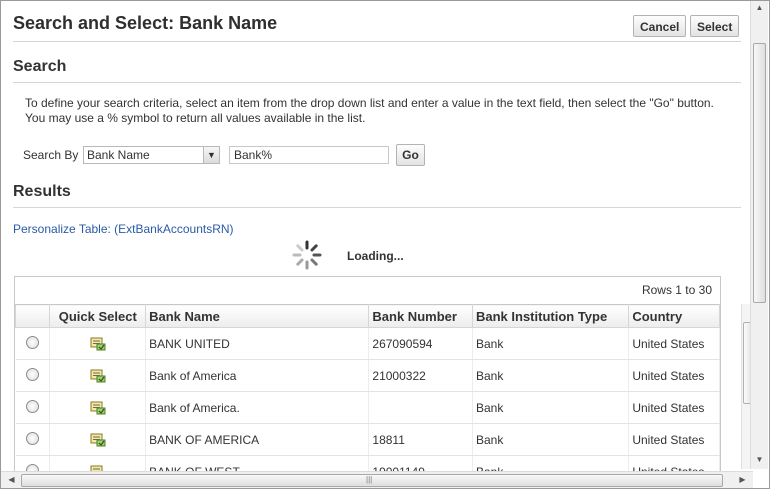  I want to click on results-heading: Results, so click(42, 191).